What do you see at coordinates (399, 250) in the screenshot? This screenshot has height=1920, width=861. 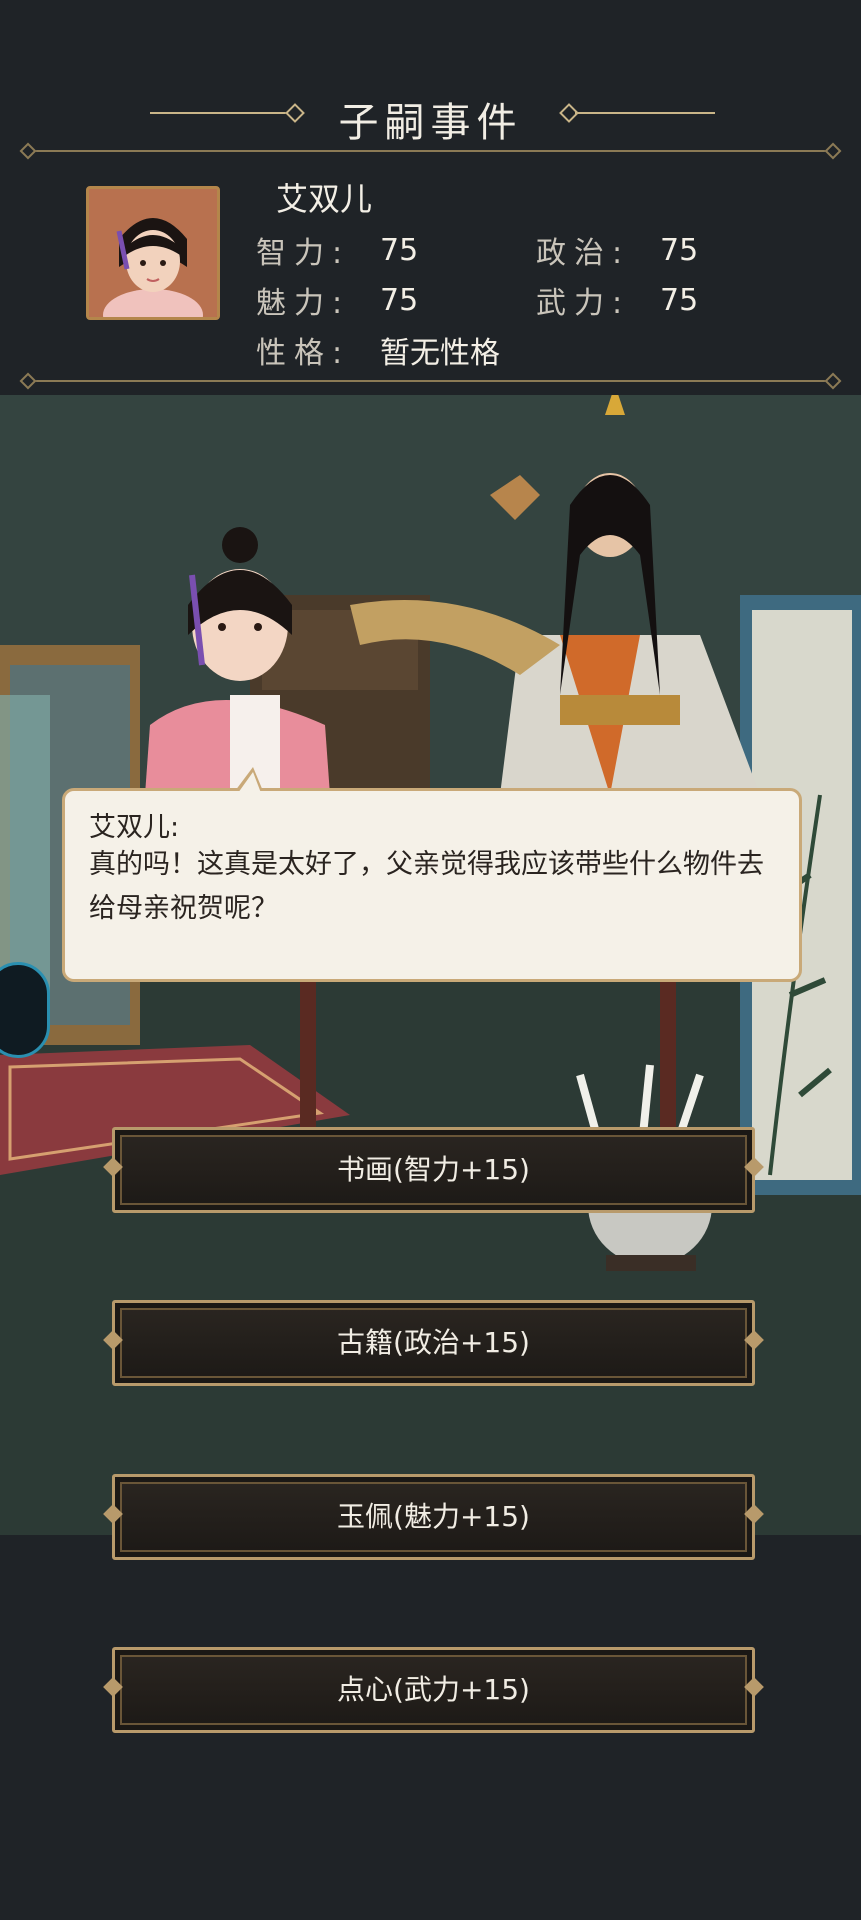 I see `stat-value-intelligence: 75` at bounding box center [399, 250].